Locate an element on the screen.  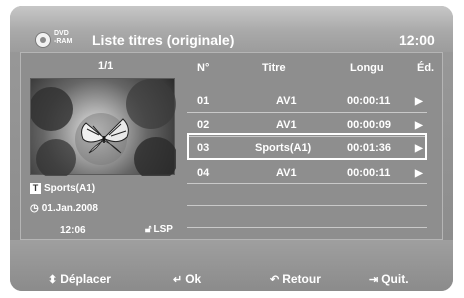
row-length: 00:01:36 is located at coordinates (369, 148).